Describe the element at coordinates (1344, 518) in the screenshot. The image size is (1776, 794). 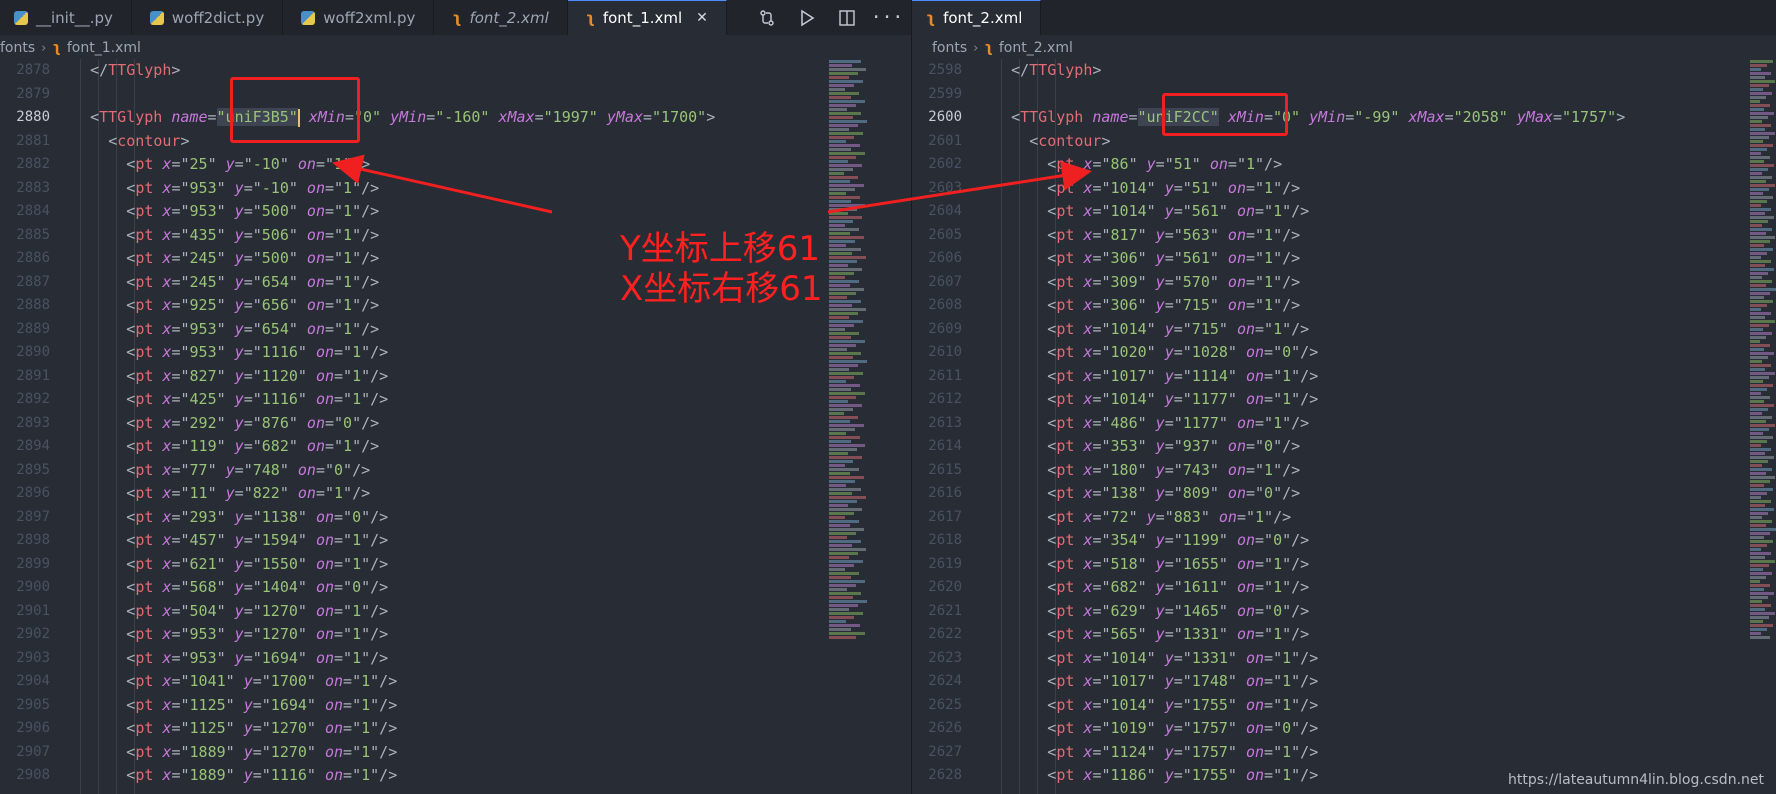
I see `code-line: 2617 <pt x="72" y="883" on="1"/>` at that location.